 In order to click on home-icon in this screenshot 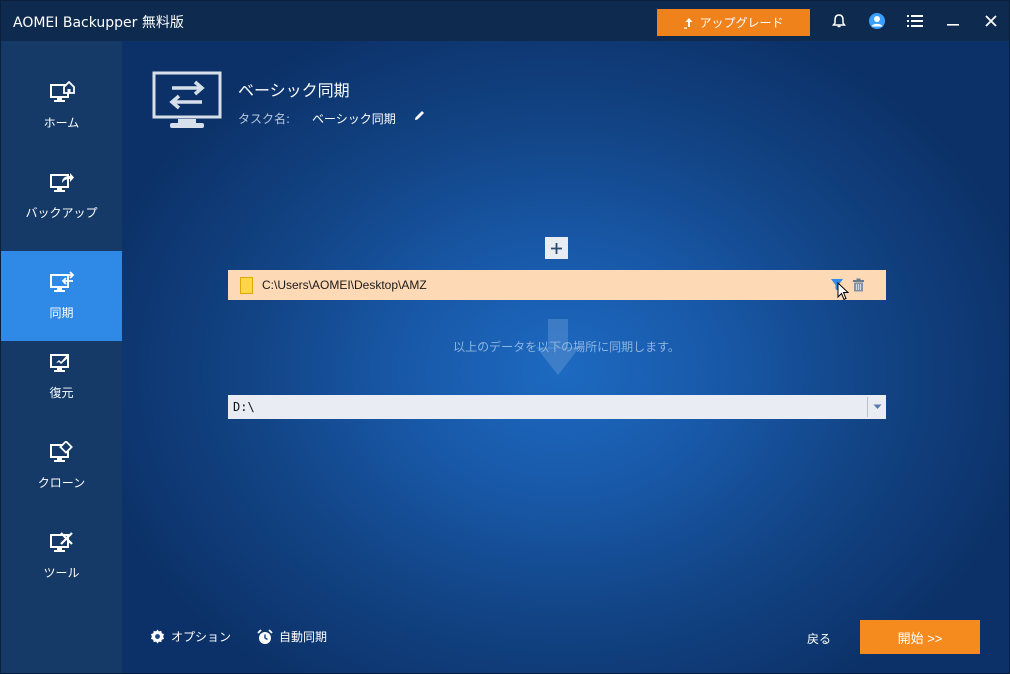, I will do `click(62, 91)`.